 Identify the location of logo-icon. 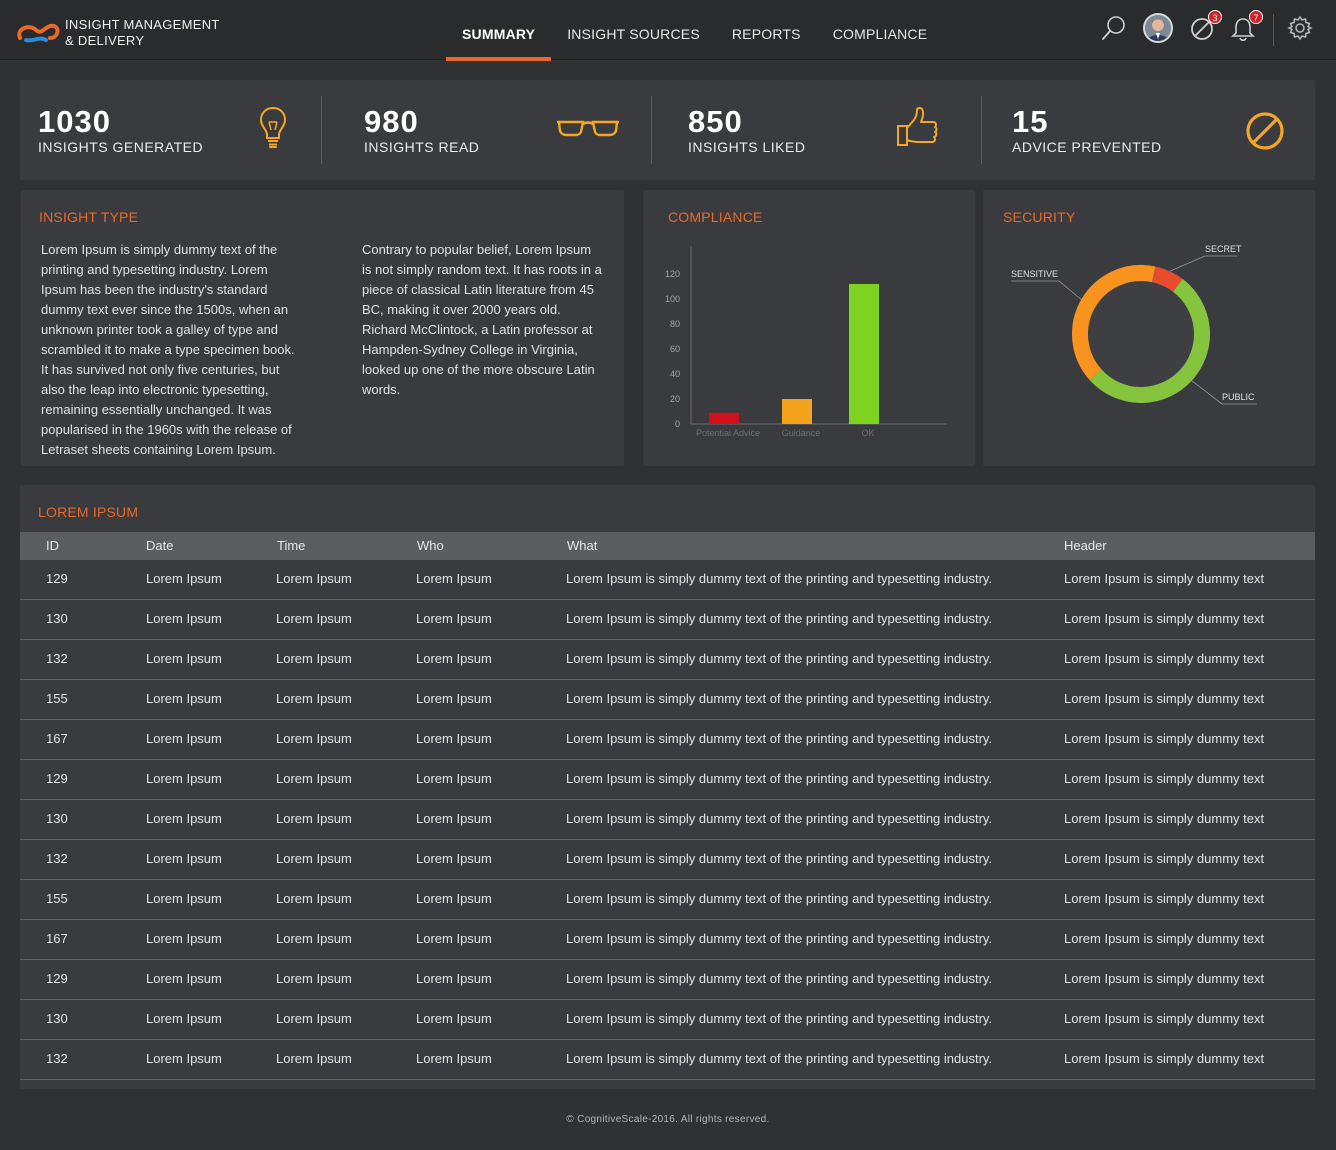
(38, 31).